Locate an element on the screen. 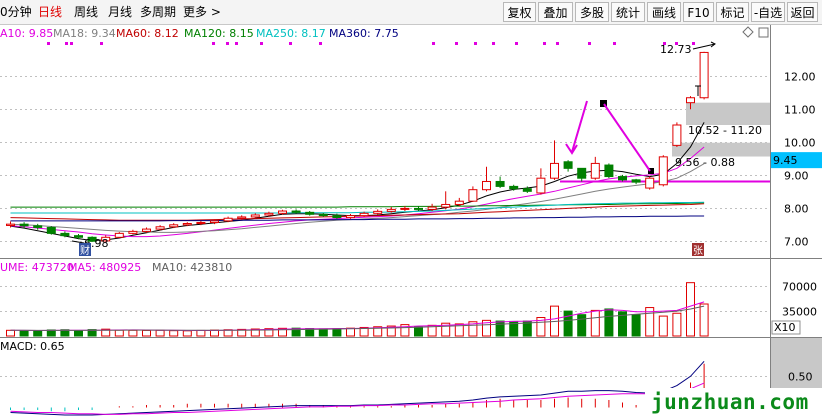 This screenshot has width=822, height=417. toolbar-button-8: 返回 is located at coordinates (802, 12).